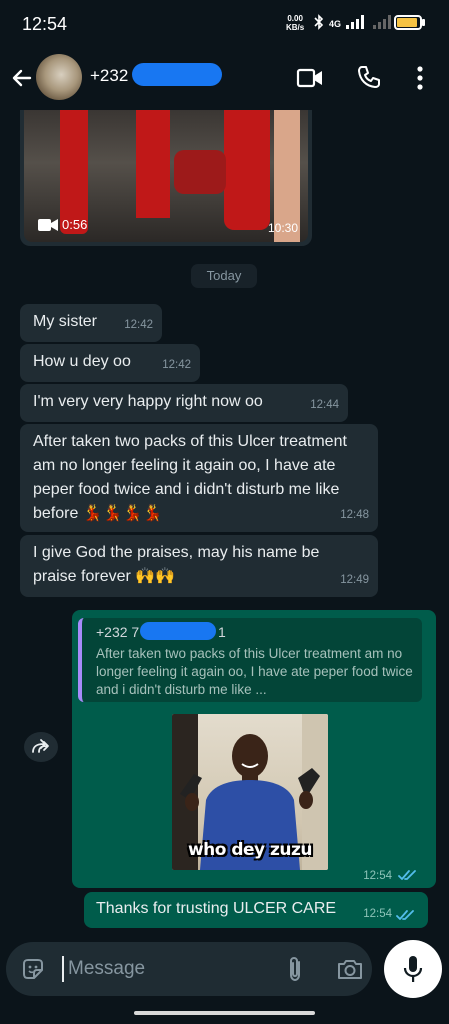  What do you see at coordinates (224, 1013) in the screenshot?
I see `home-indicator` at bounding box center [224, 1013].